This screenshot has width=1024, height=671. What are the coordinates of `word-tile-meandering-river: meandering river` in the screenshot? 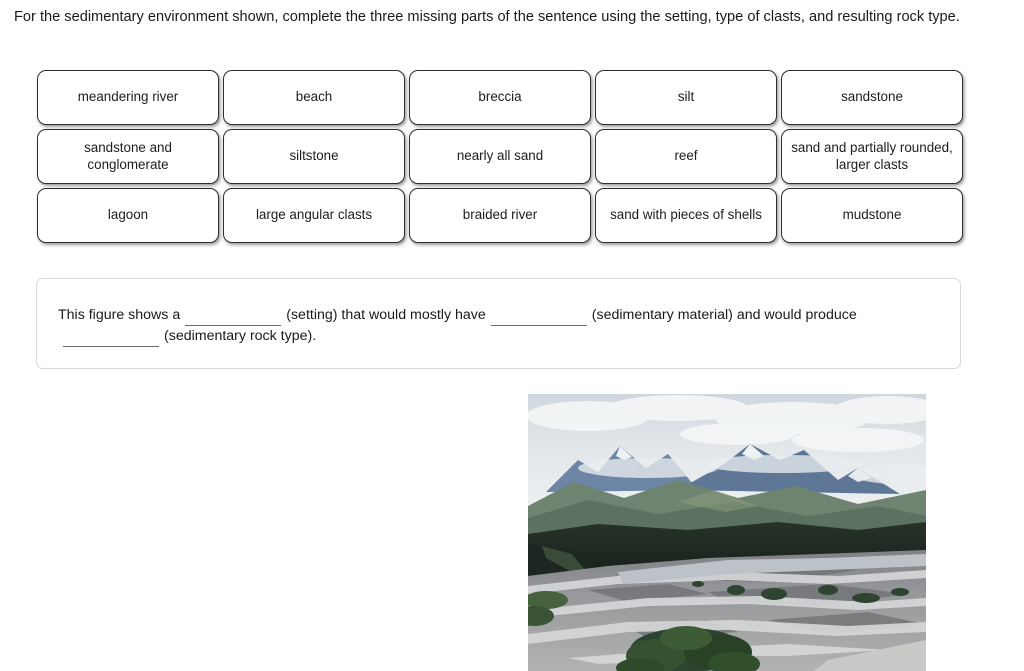 It's located at (128, 97).